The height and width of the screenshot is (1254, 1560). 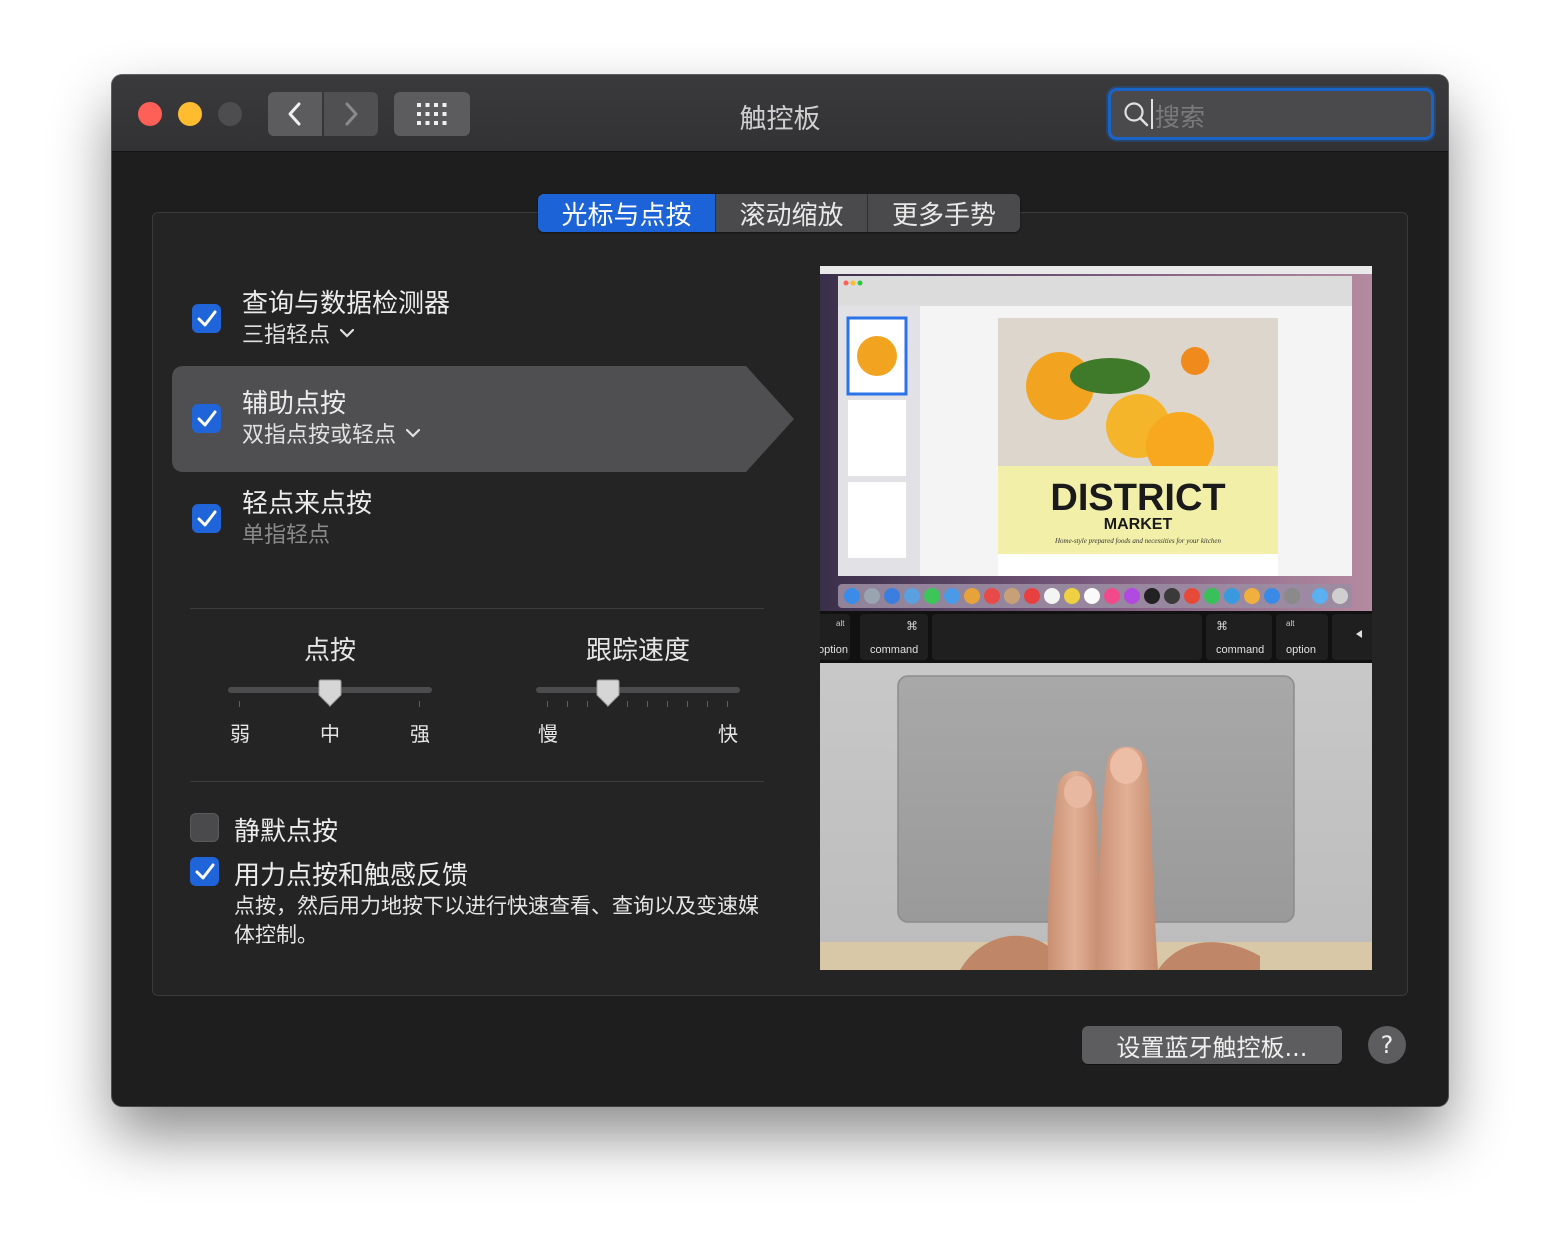 I want to click on tap-to-click-checkbox, so click(x=206, y=518).